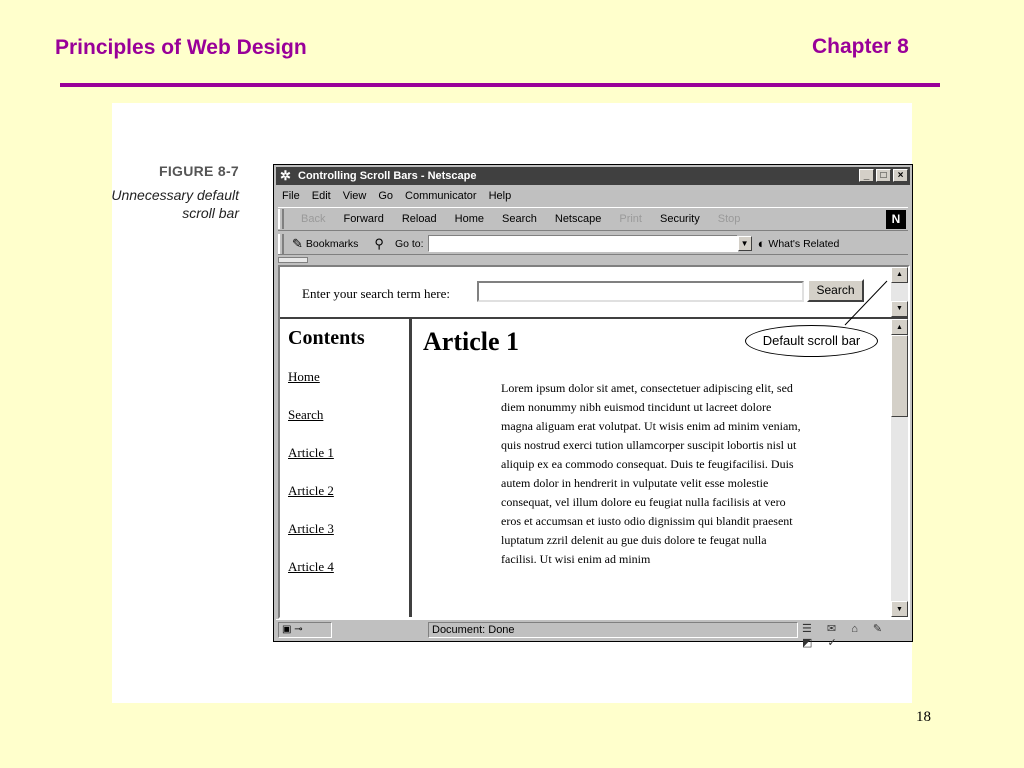 This screenshot has height=768, width=1024. Describe the element at coordinates (471, 341) in the screenshot. I see `article-heading: Article 1` at that location.